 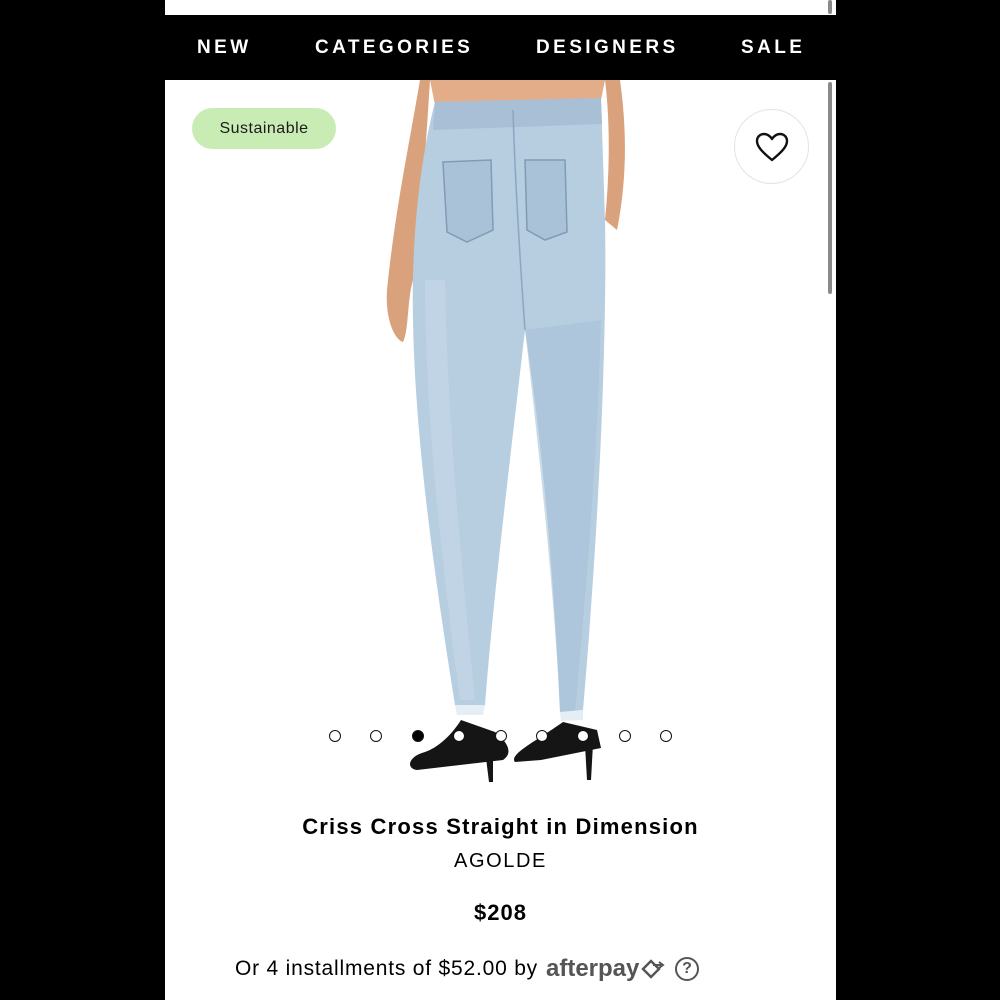 I want to click on product-brand: AGOLDE, so click(x=500, y=861).